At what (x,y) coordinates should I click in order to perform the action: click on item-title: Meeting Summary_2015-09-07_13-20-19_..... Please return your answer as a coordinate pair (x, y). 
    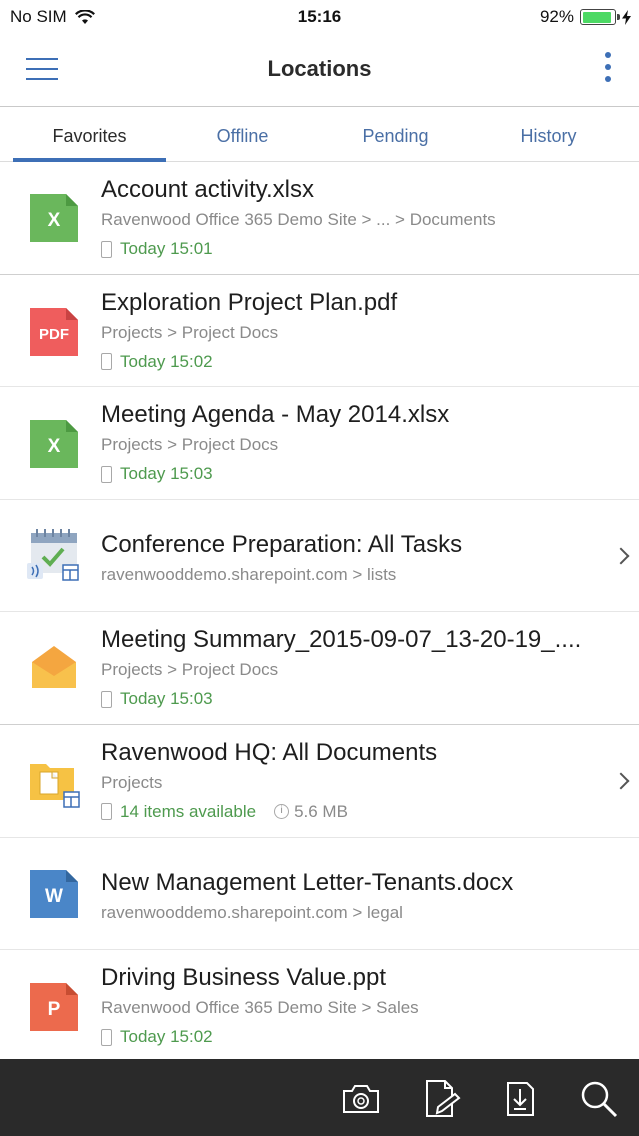
    Looking at the image, I should click on (341, 640).